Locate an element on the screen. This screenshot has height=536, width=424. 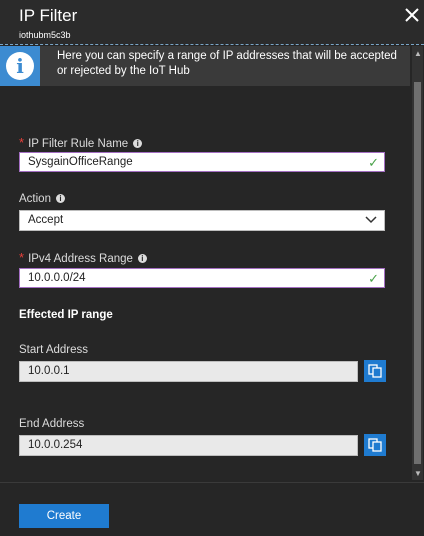
page-subtitle: iothubm5c3b is located at coordinates (45, 35).